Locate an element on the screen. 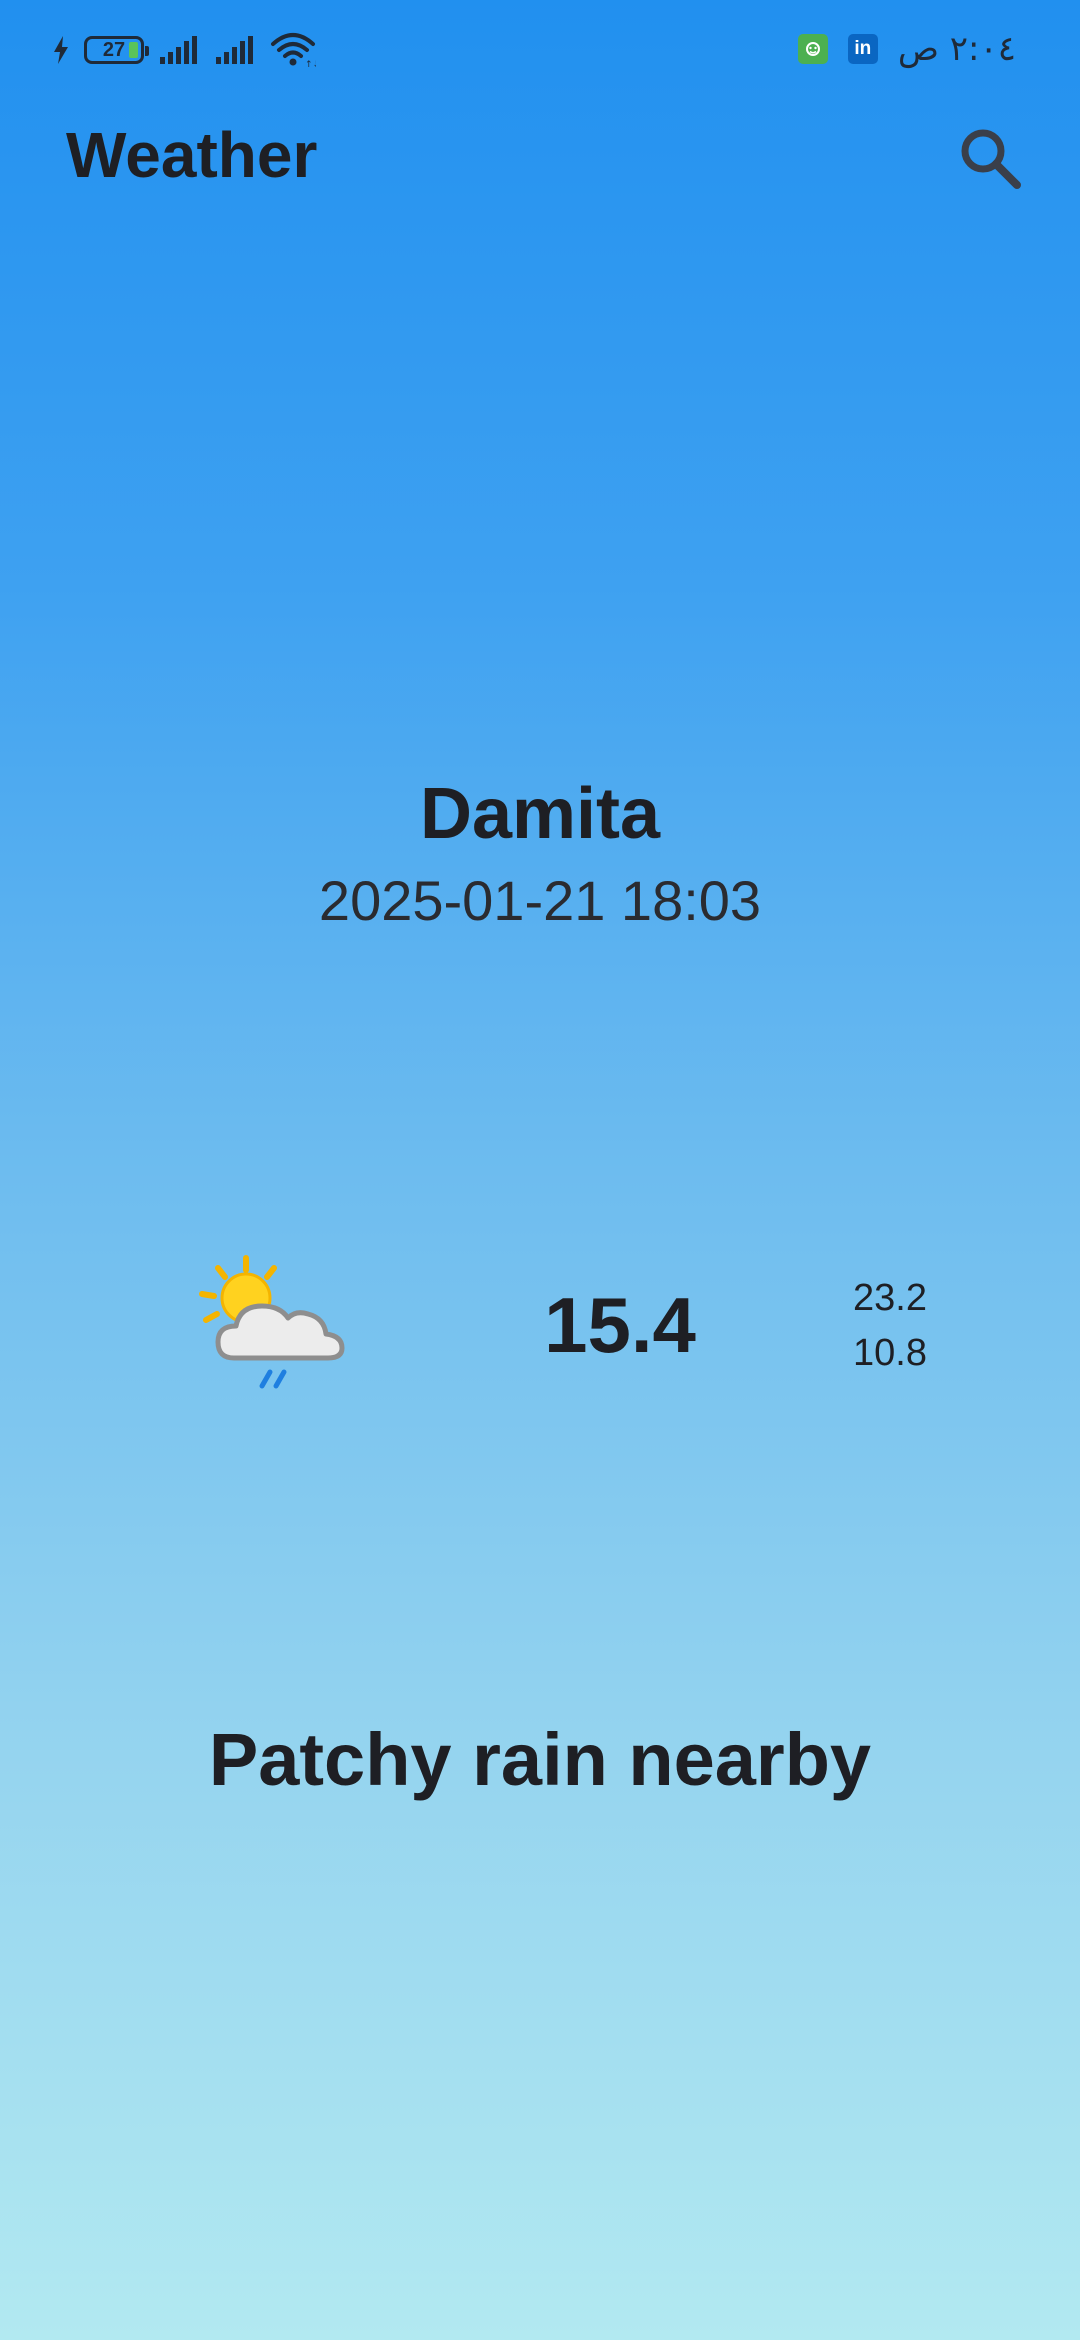  current-temperature: 15.4 is located at coordinates (620, 1325).